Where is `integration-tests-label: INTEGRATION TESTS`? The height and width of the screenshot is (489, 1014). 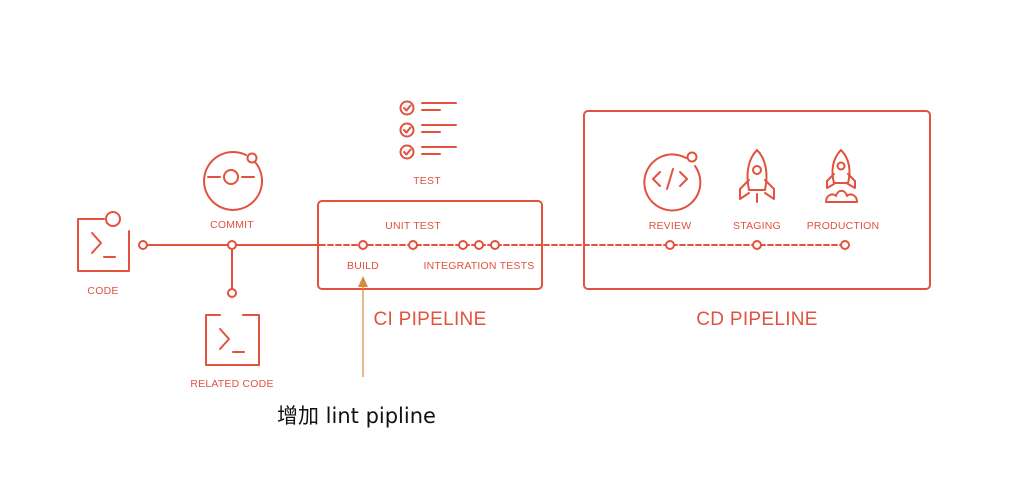 integration-tests-label: INTEGRATION TESTS is located at coordinates (479, 266).